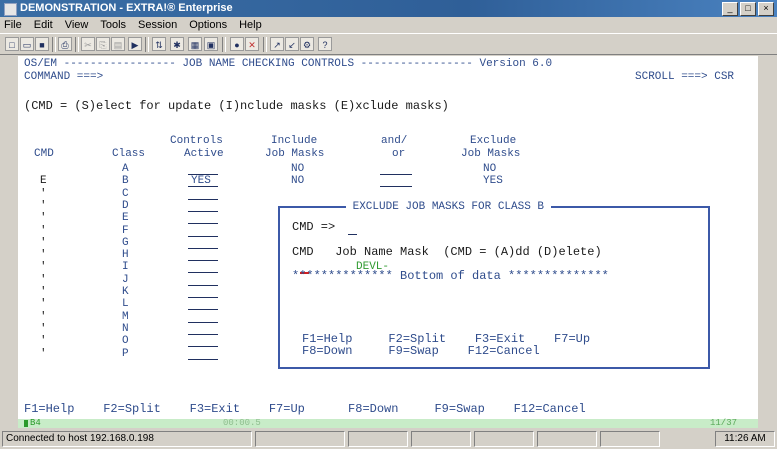 The height and width of the screenshot is (449, 777). Describe the element at coordinates (766, 9) in the screenshot. I see `close-button: ×` at that location.